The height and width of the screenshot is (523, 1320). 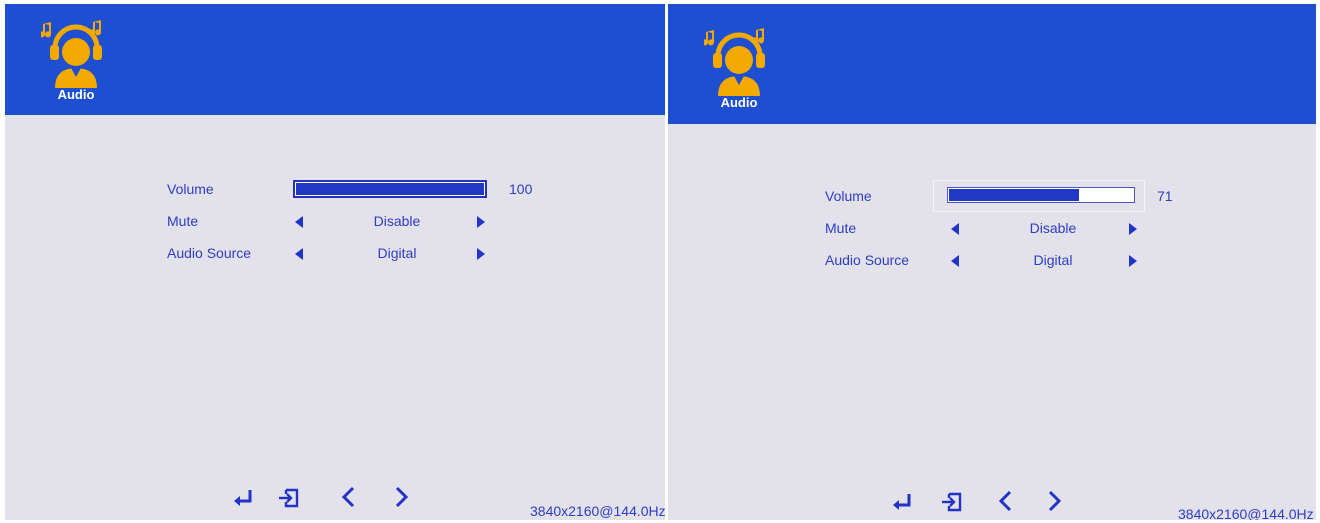 I want to click on volume-value: 100, so click(x=521, y=189).